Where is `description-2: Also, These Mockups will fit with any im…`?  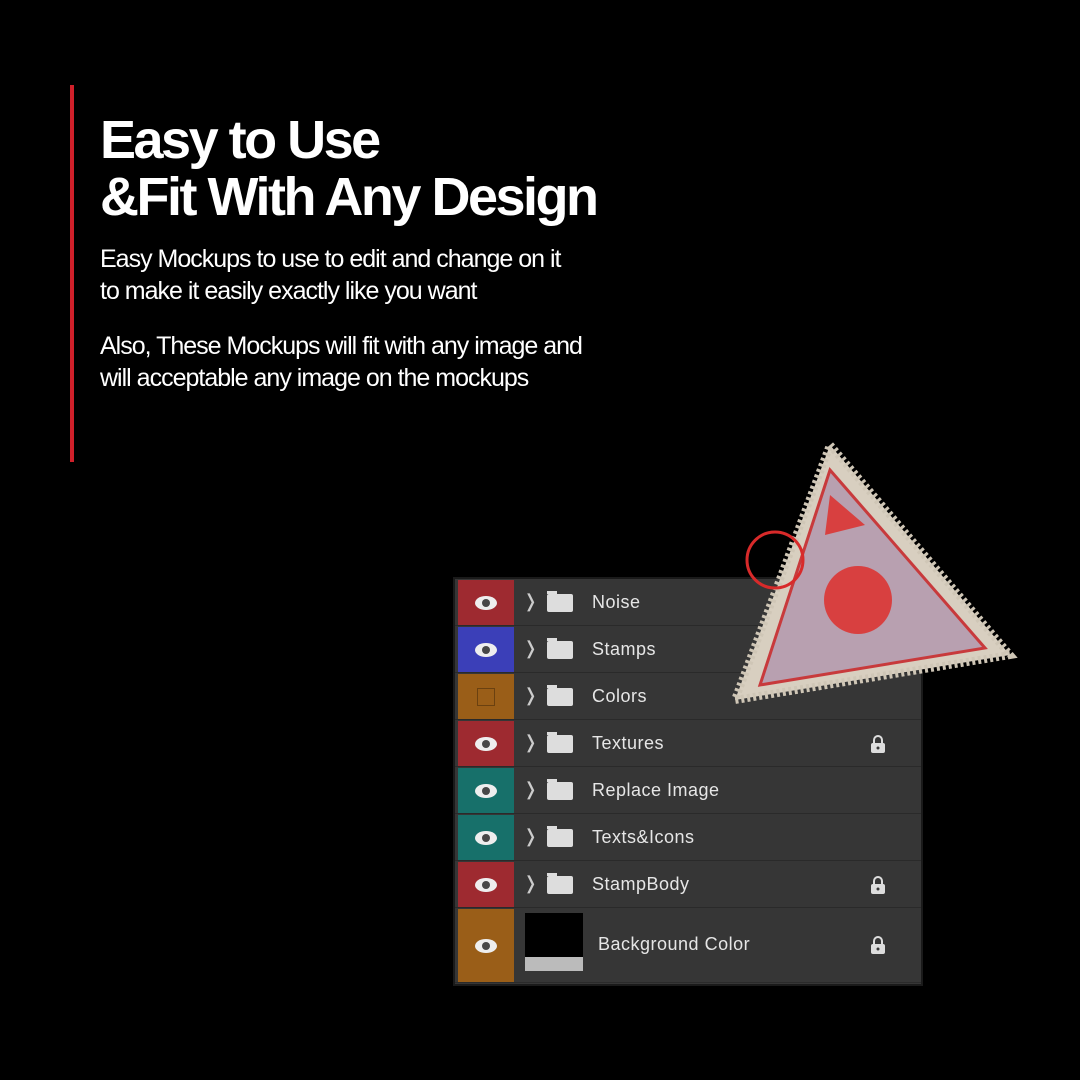
description-2: Also, These Mockups will fit with any im… is located at coordinates (341, 362).